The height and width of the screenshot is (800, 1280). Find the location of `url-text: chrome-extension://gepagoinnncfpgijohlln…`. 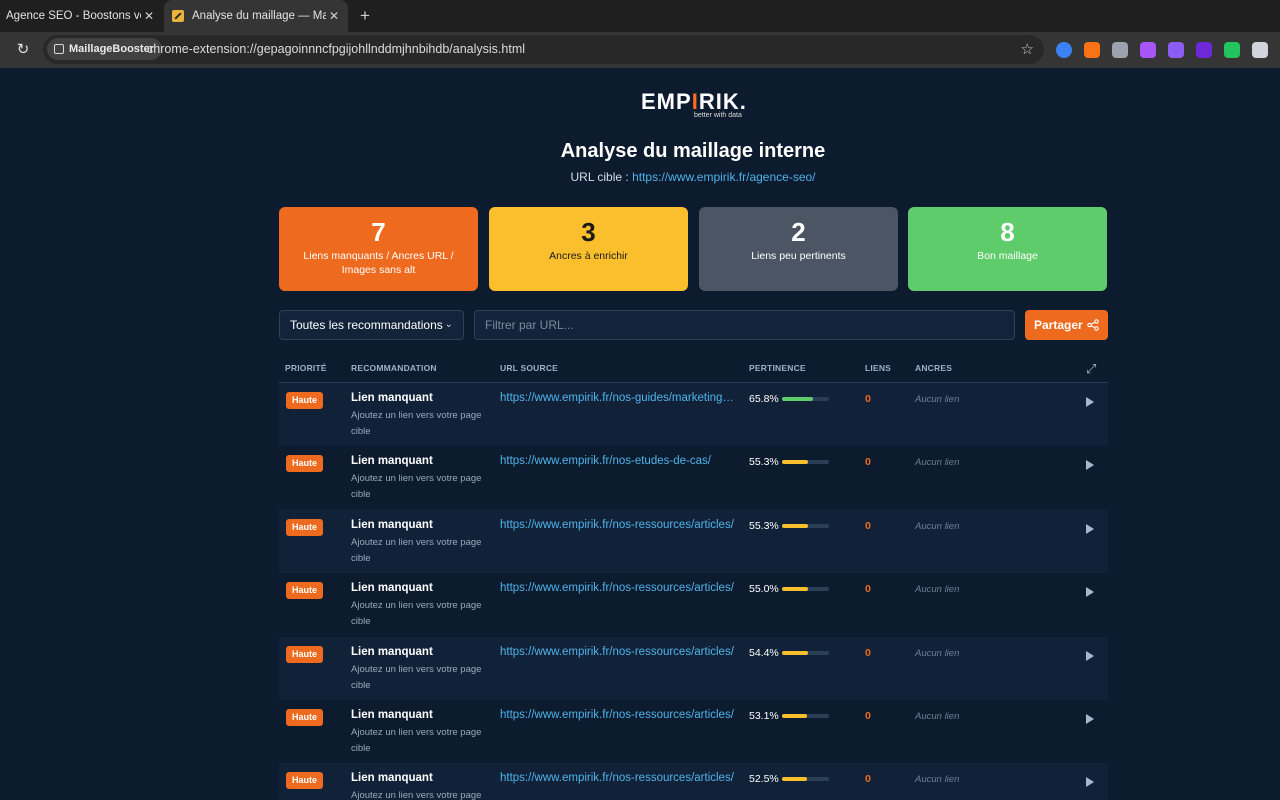

url-text: chrome-extension://gepagoinnncfpgijohlln… is located at coordinates (336, 49).